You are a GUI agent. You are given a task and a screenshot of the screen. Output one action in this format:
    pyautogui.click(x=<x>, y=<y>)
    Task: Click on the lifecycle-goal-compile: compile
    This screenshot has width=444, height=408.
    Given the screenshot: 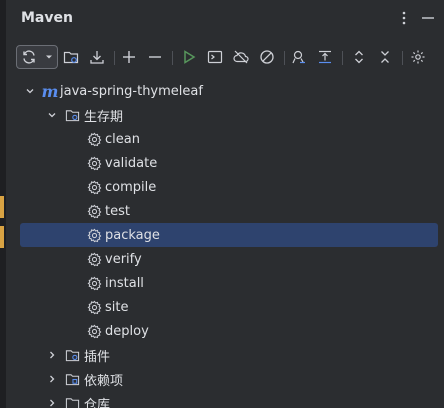 What is the action you would take?
    pyautogui.click(x=229, y=187)
    